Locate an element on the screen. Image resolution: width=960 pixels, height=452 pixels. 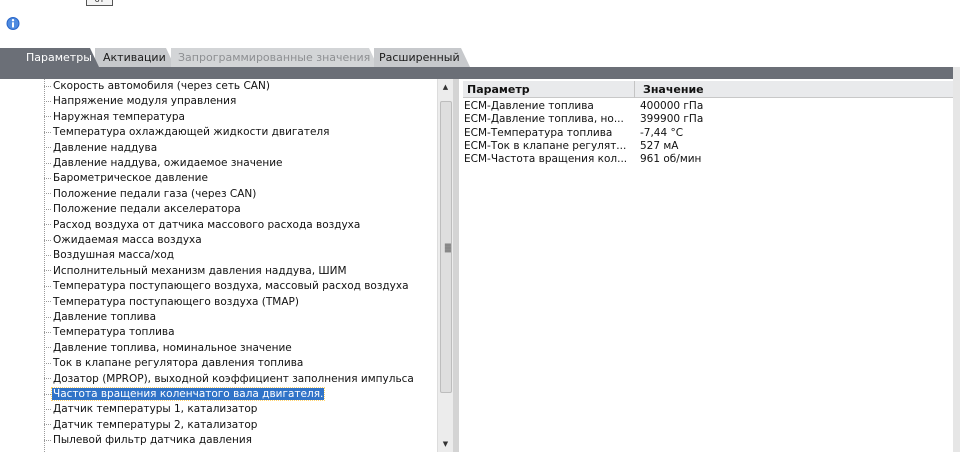
tree-item: Положение педали акселератора is located at coordinates (143, 209).